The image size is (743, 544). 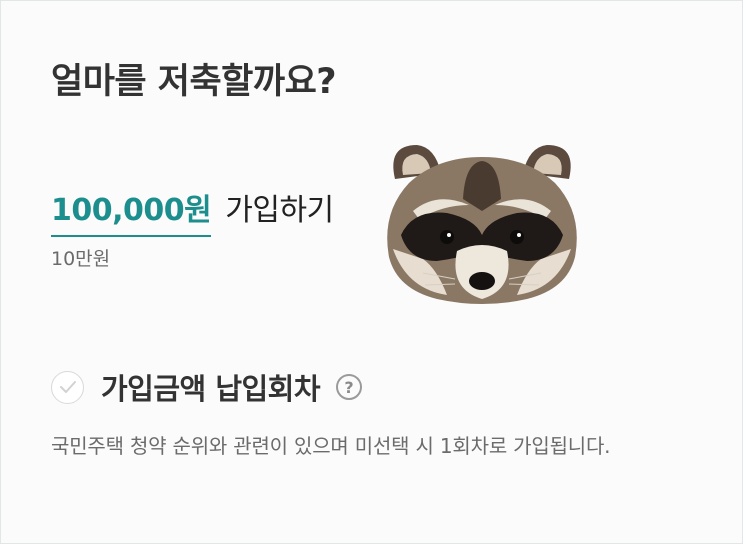 What do you see at coordinates (447, 237) in the screenshot?
I see `raccoon-left-eye` at bounding box center [447, 237].